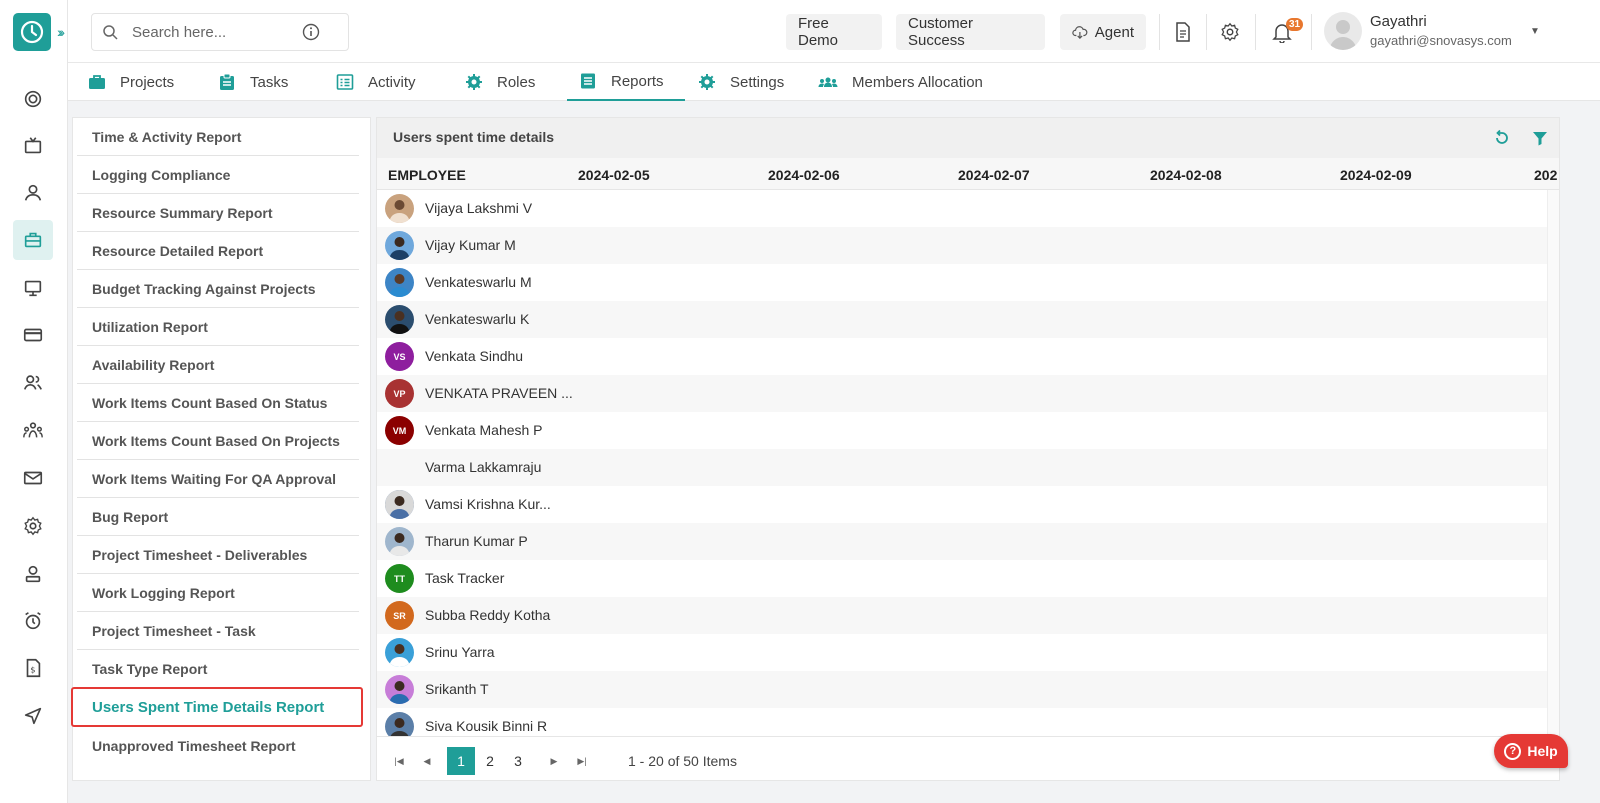 The height and width of the screenshot is (803, 1600). Describe the element at coordinates (477, 319) in the screenshot. I see `employee-name: Venkateswarlu K` at that location.